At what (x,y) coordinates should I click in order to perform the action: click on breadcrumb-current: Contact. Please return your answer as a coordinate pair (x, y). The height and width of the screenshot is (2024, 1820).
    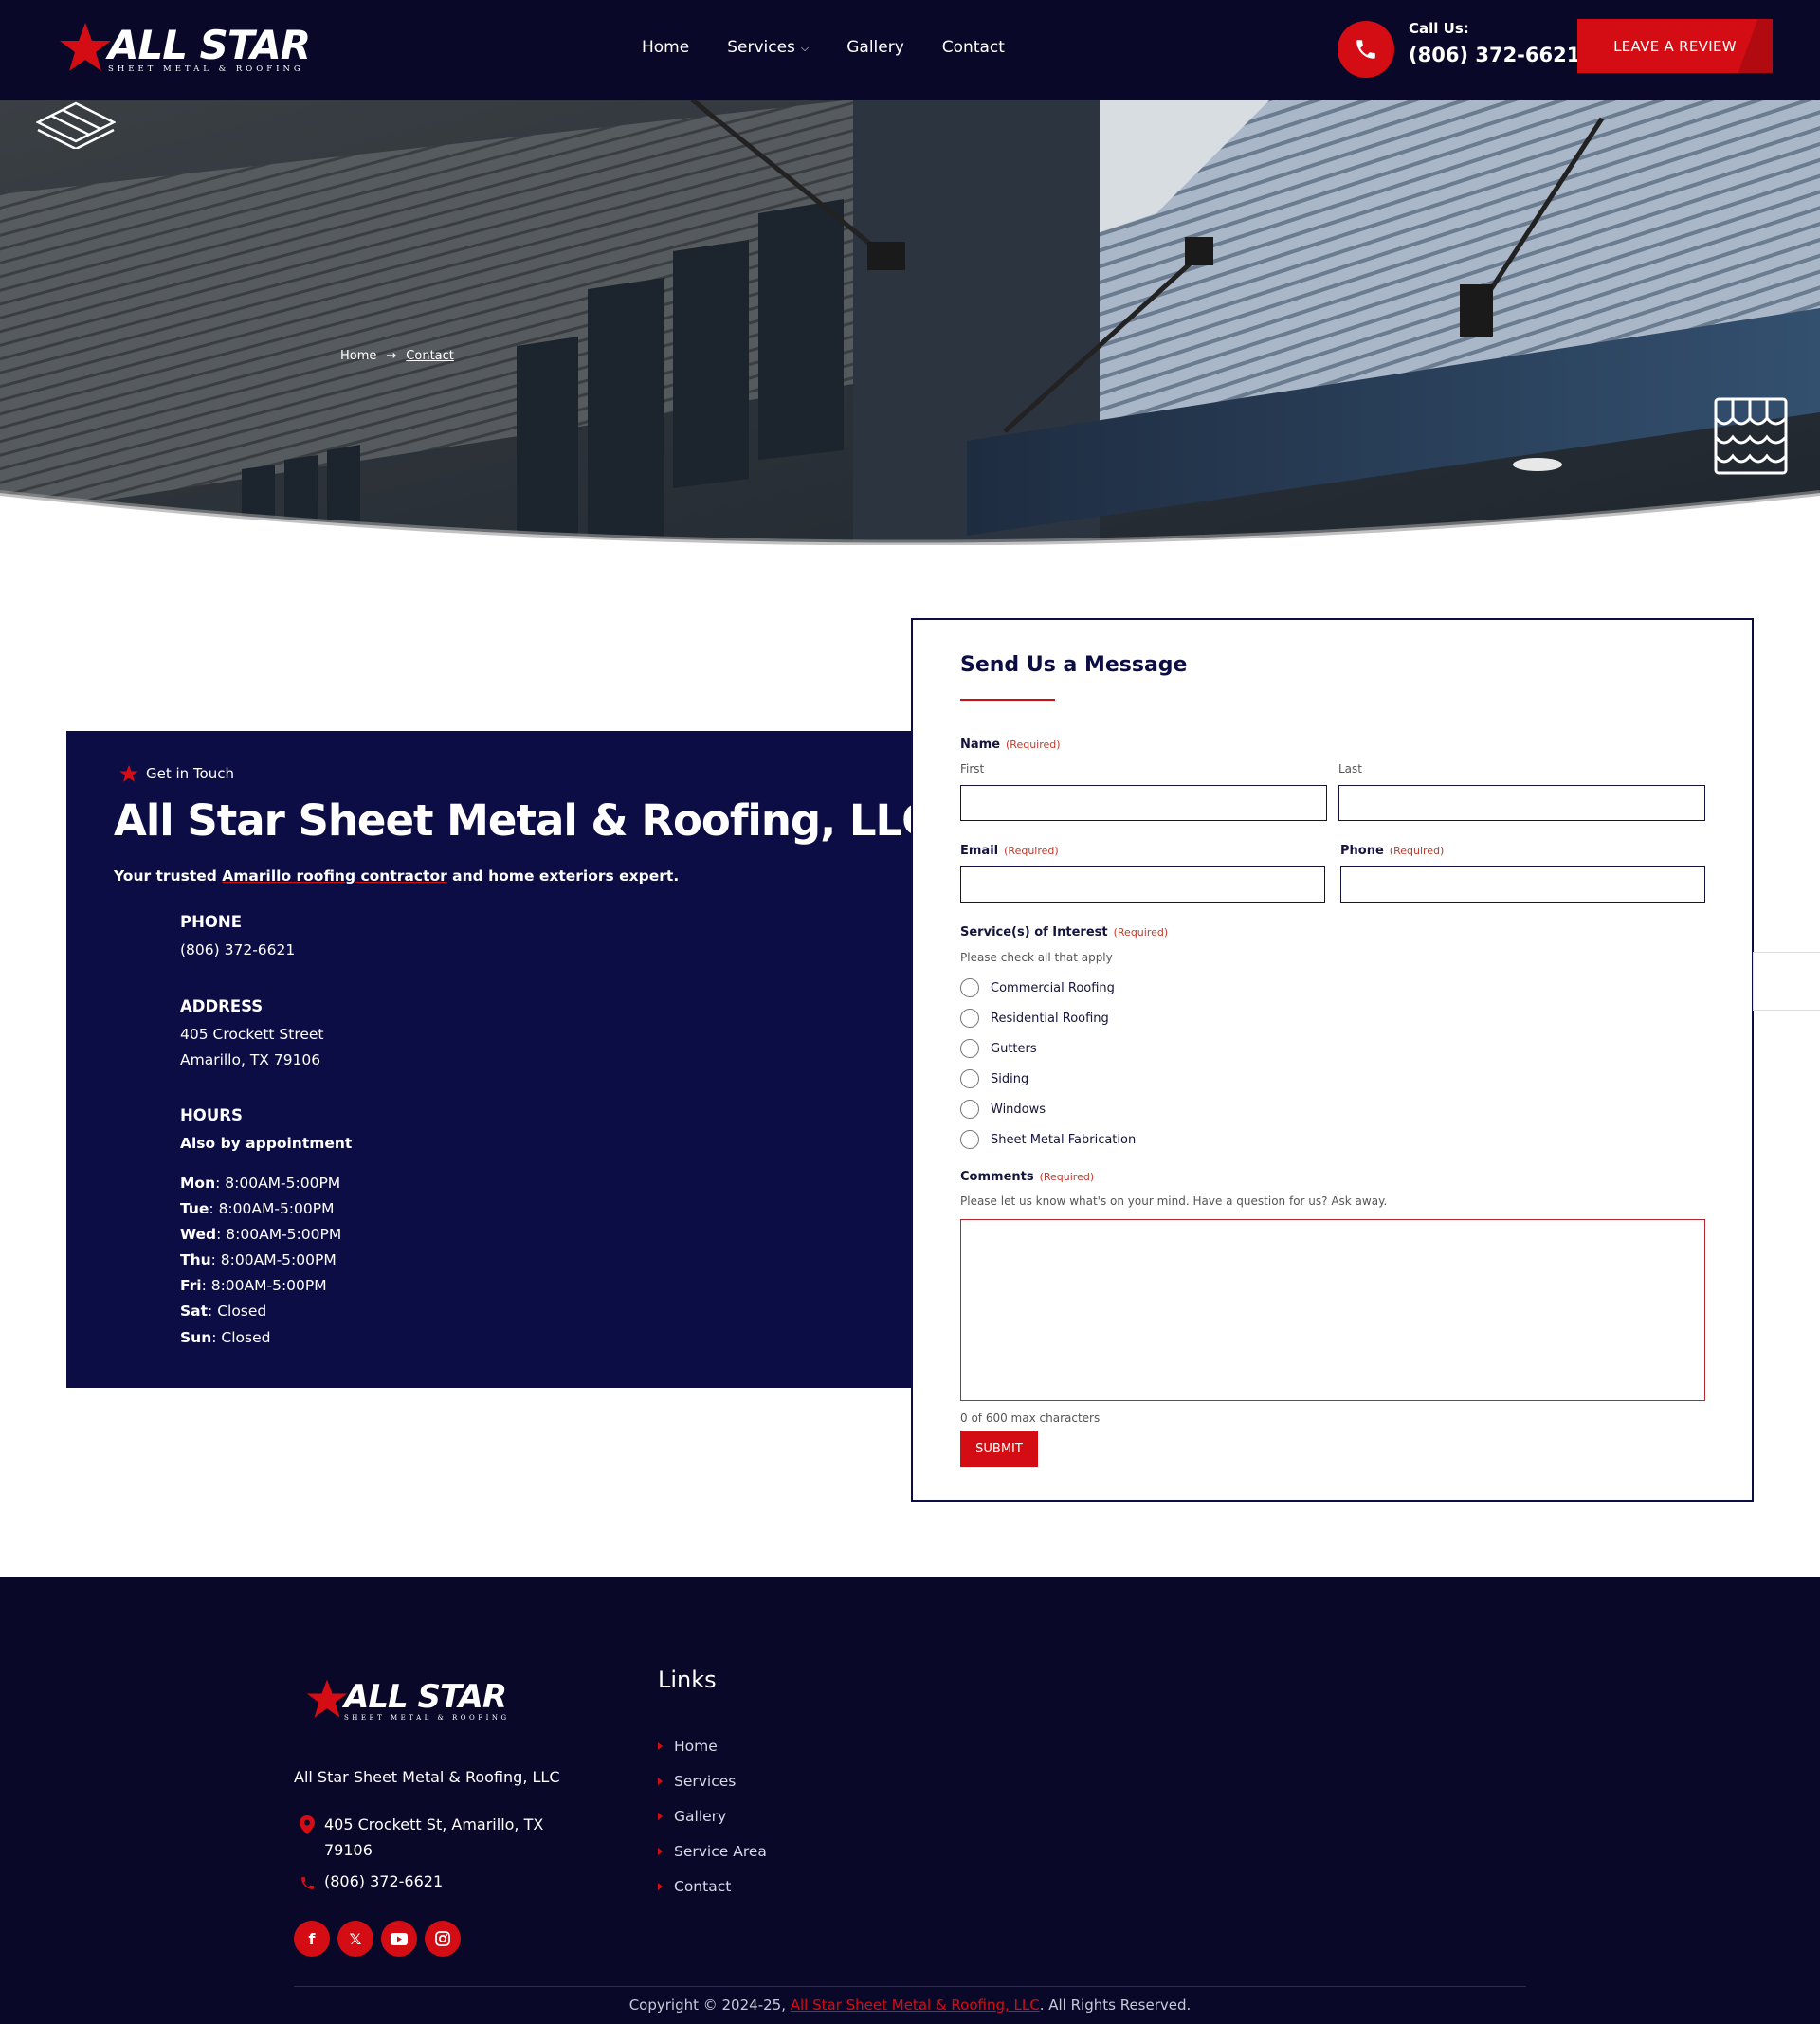
    Looking at the image, I should click on (430, 356).